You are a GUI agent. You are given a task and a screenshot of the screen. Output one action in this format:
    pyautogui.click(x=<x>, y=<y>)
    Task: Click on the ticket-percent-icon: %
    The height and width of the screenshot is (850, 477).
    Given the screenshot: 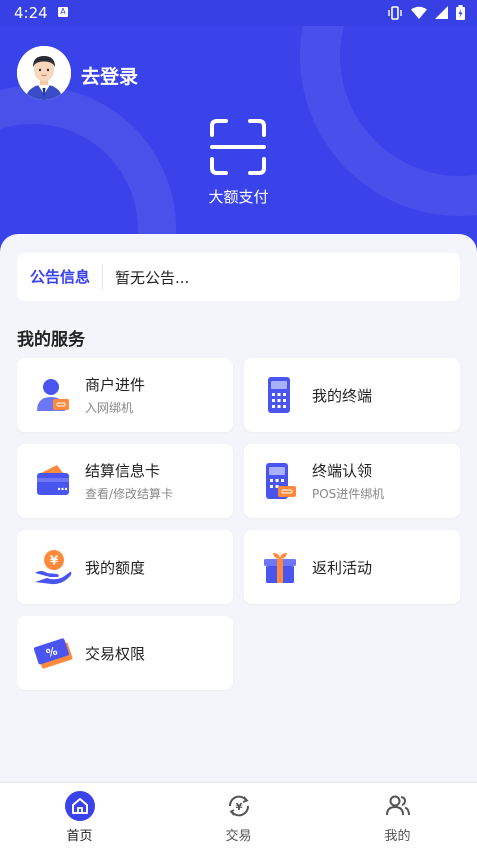 What is the action you would take?
    pyautogui.click(x=53, y=653)
    